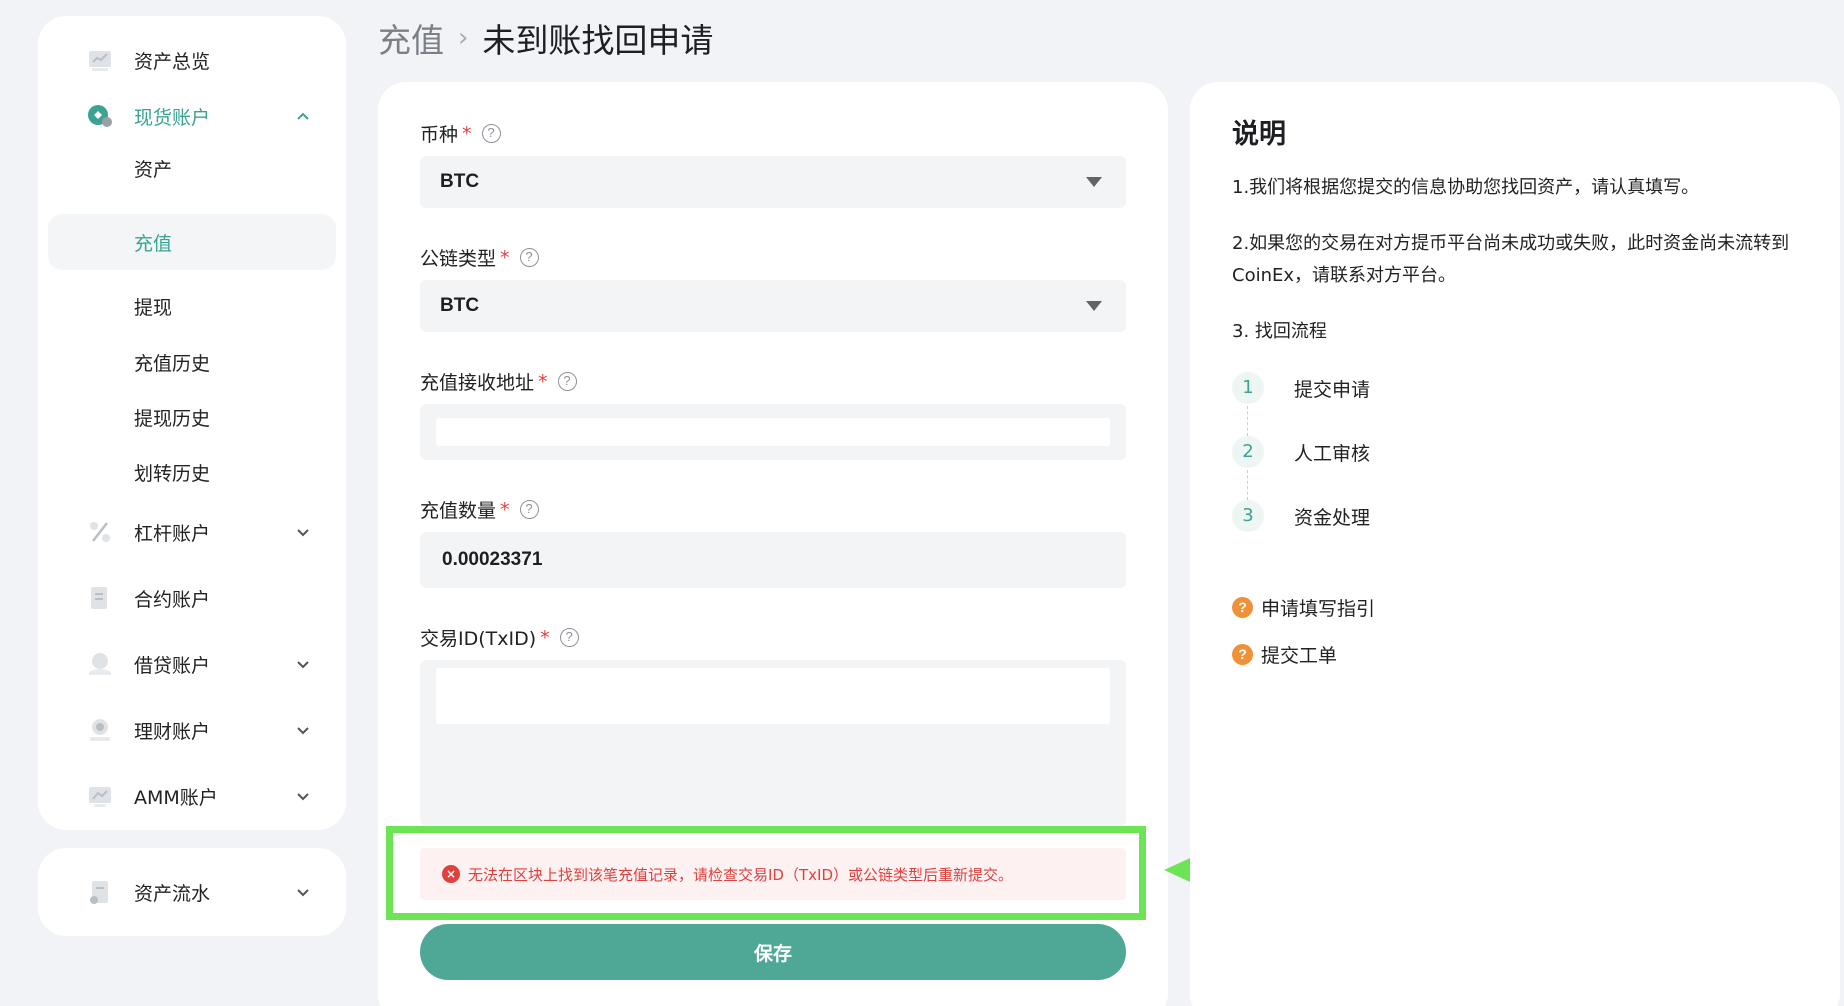 The height and width of the screenshot is (1006, 1844). I want to click on coin-select-value: BTC, so click(460, 181).